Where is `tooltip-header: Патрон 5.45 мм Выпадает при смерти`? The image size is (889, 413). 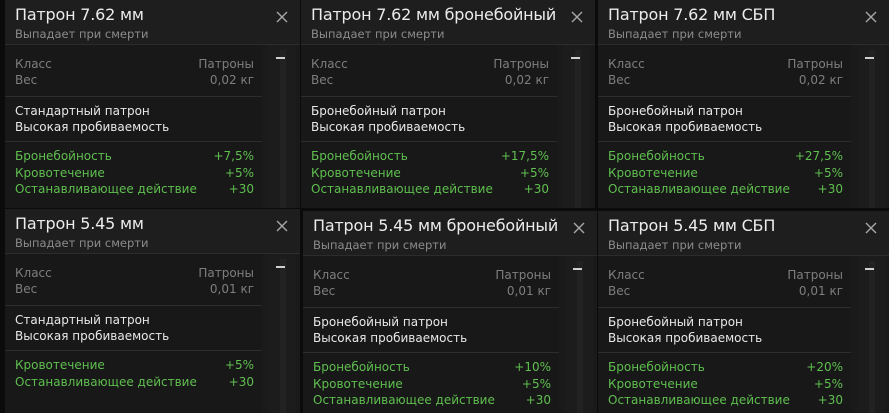
tooltip-header: Патрон 5.45 мм Выпадает при смерти is located at coordinates (152, 231).